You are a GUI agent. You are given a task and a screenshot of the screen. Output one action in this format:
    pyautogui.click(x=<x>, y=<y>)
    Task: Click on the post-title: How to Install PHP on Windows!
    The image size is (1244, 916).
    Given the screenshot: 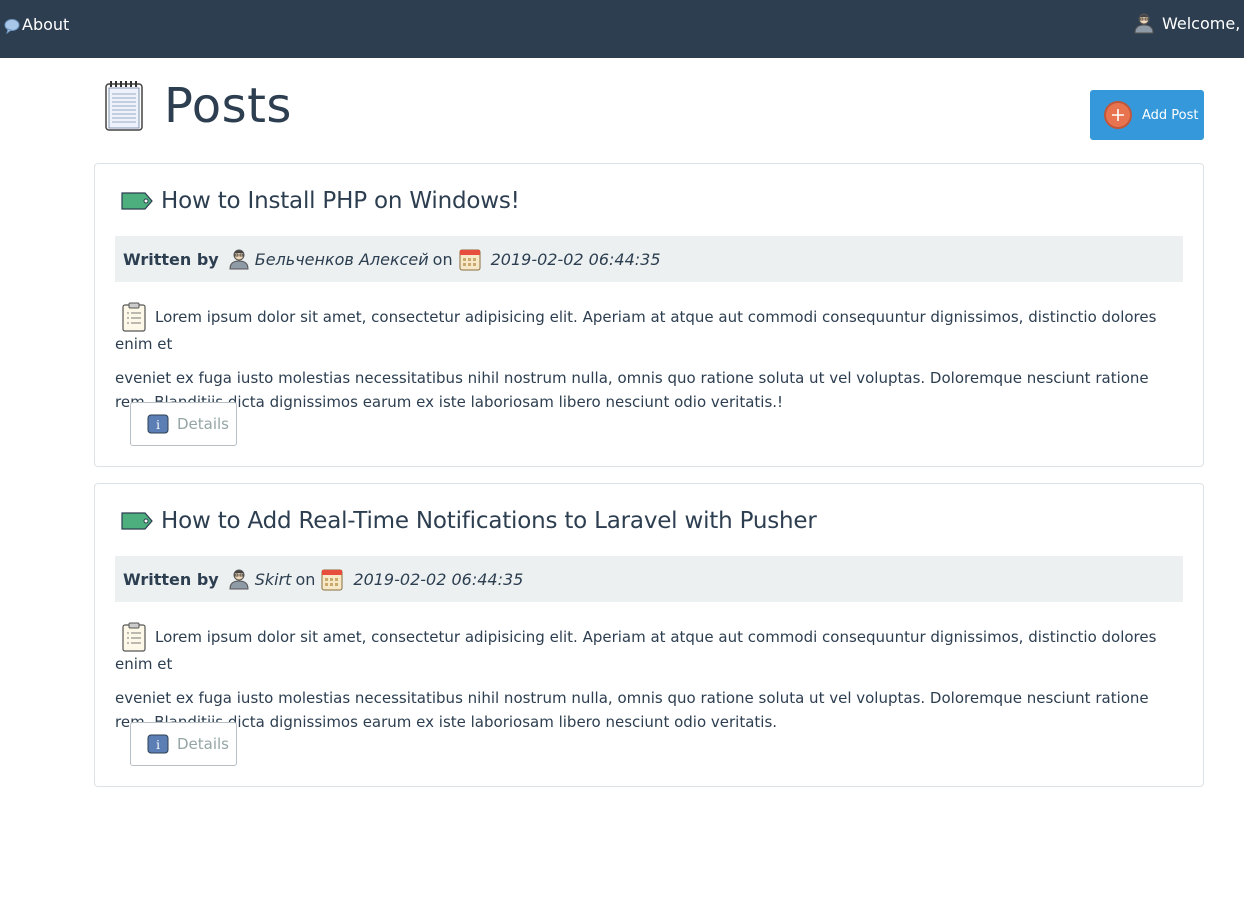 What is the action you would take?
    pyautogui.click(x=340, y=201)
    